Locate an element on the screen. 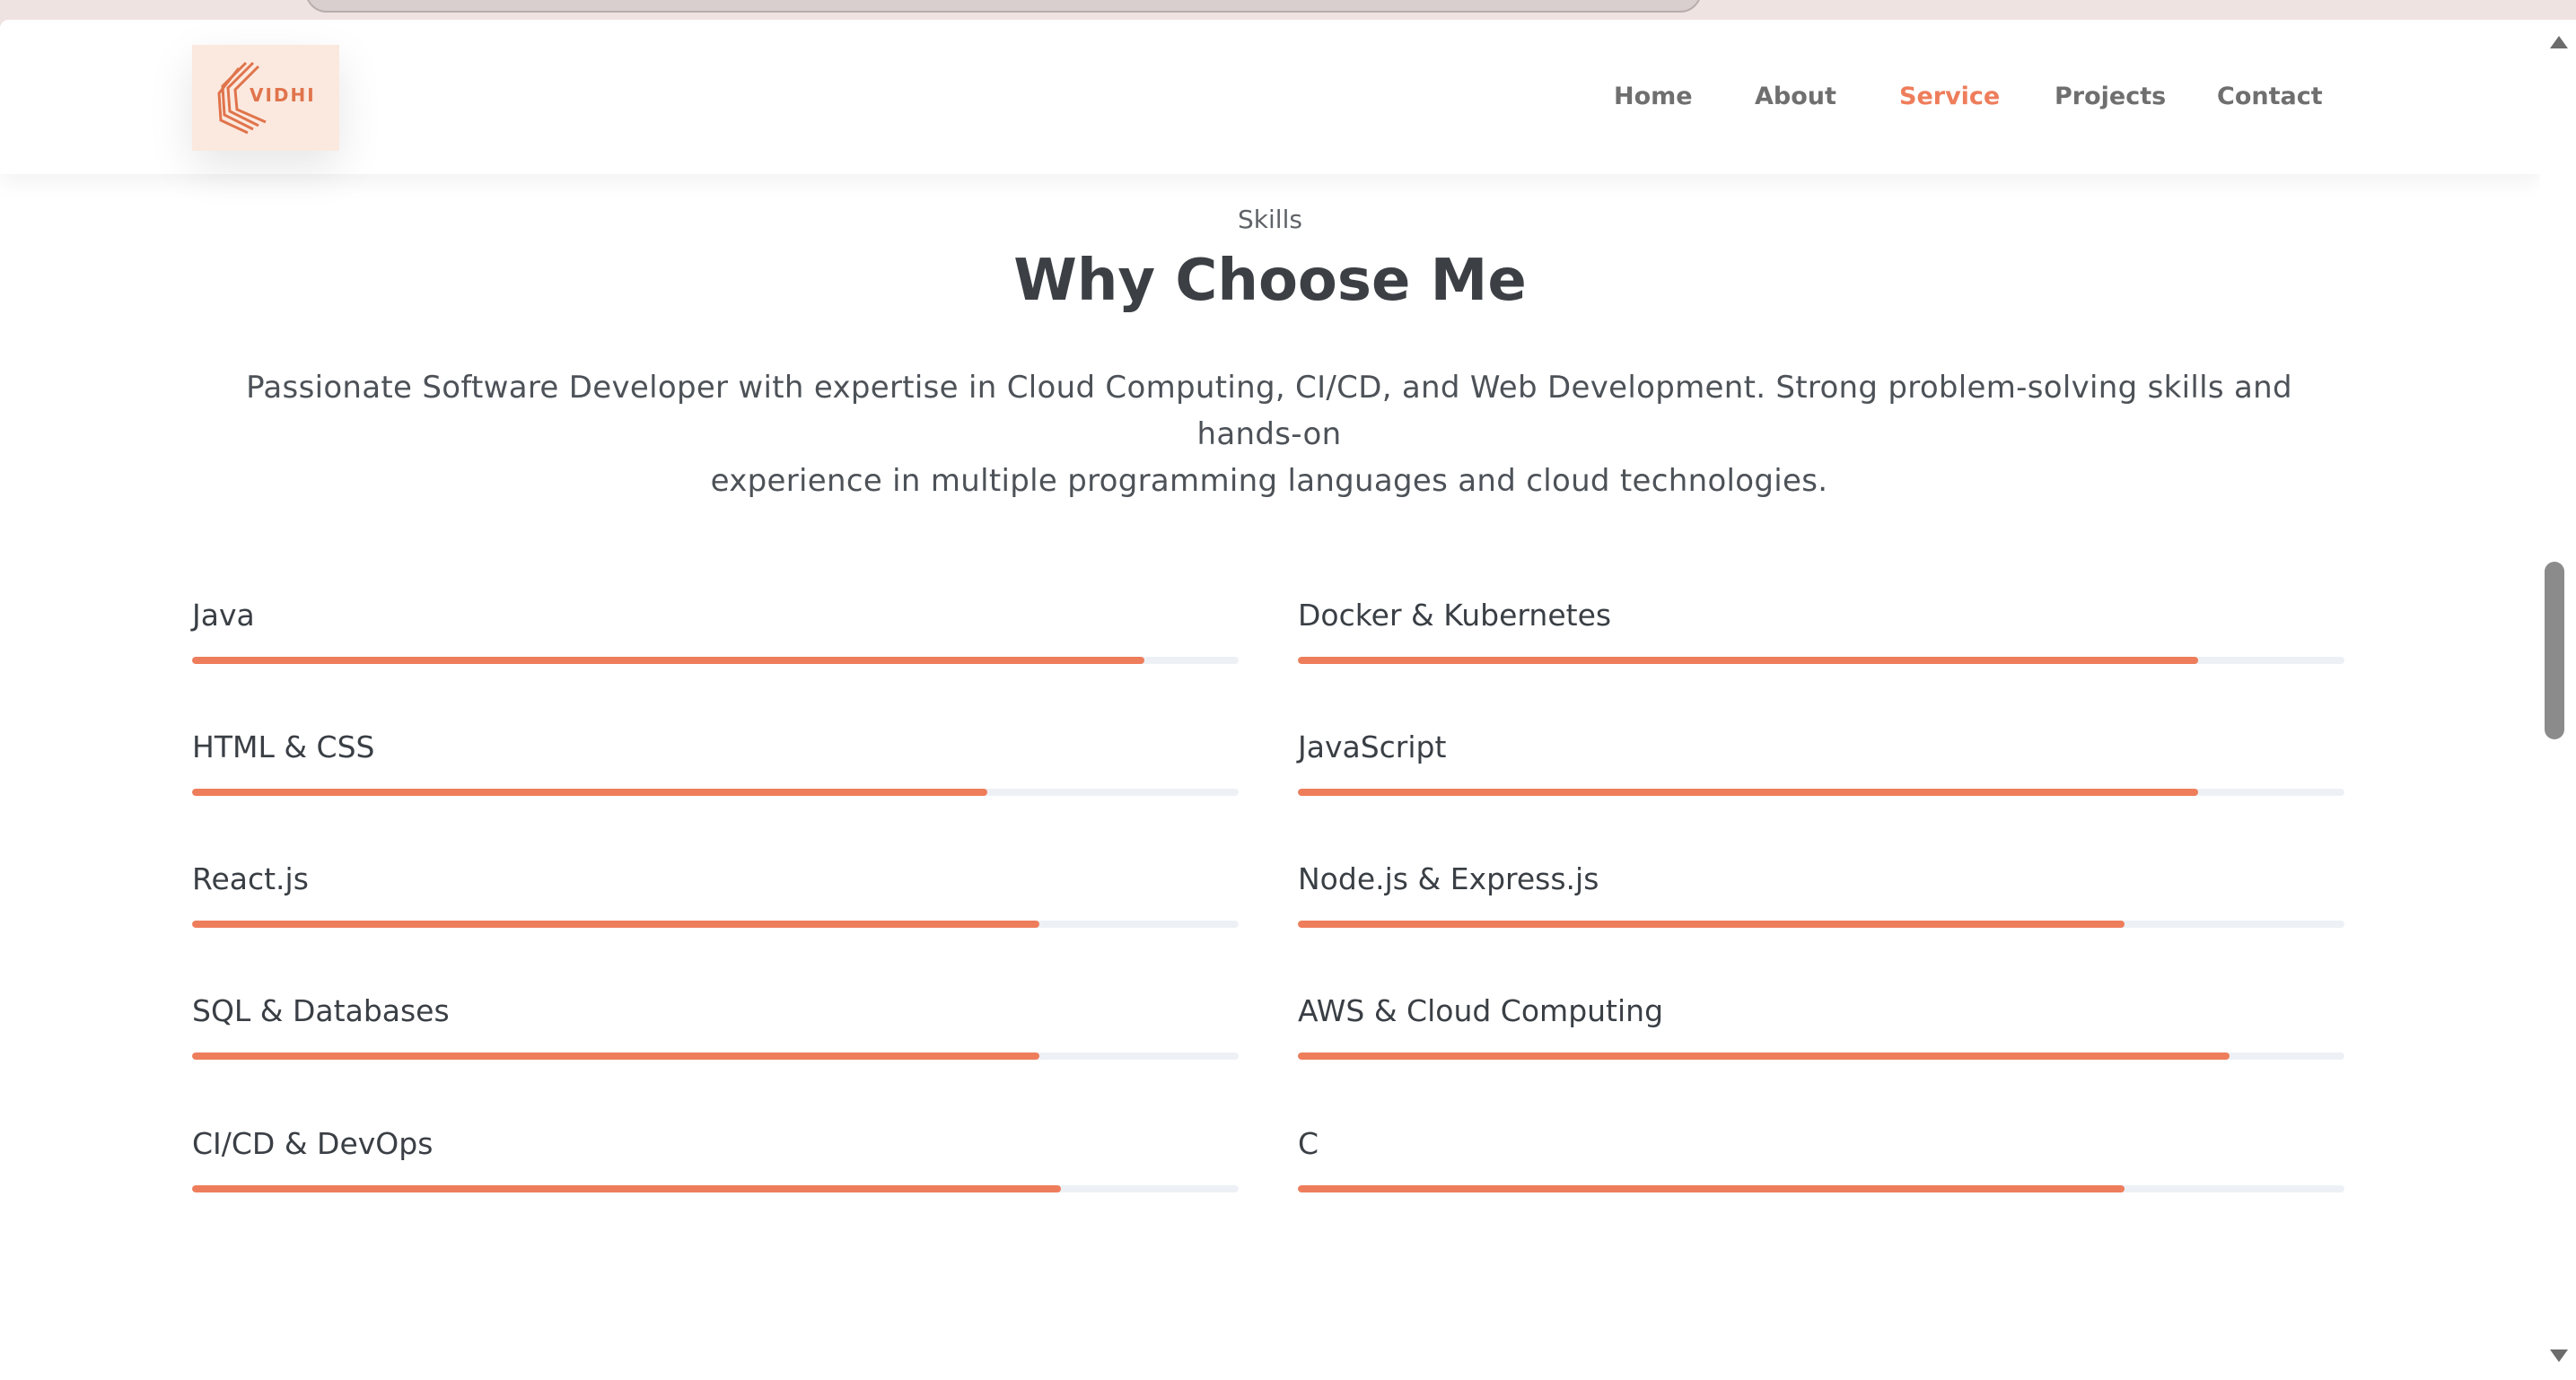 The image size is (2576, 1380). skill-item: Docker & Kubernetes is located at coordinates (1821, 638).